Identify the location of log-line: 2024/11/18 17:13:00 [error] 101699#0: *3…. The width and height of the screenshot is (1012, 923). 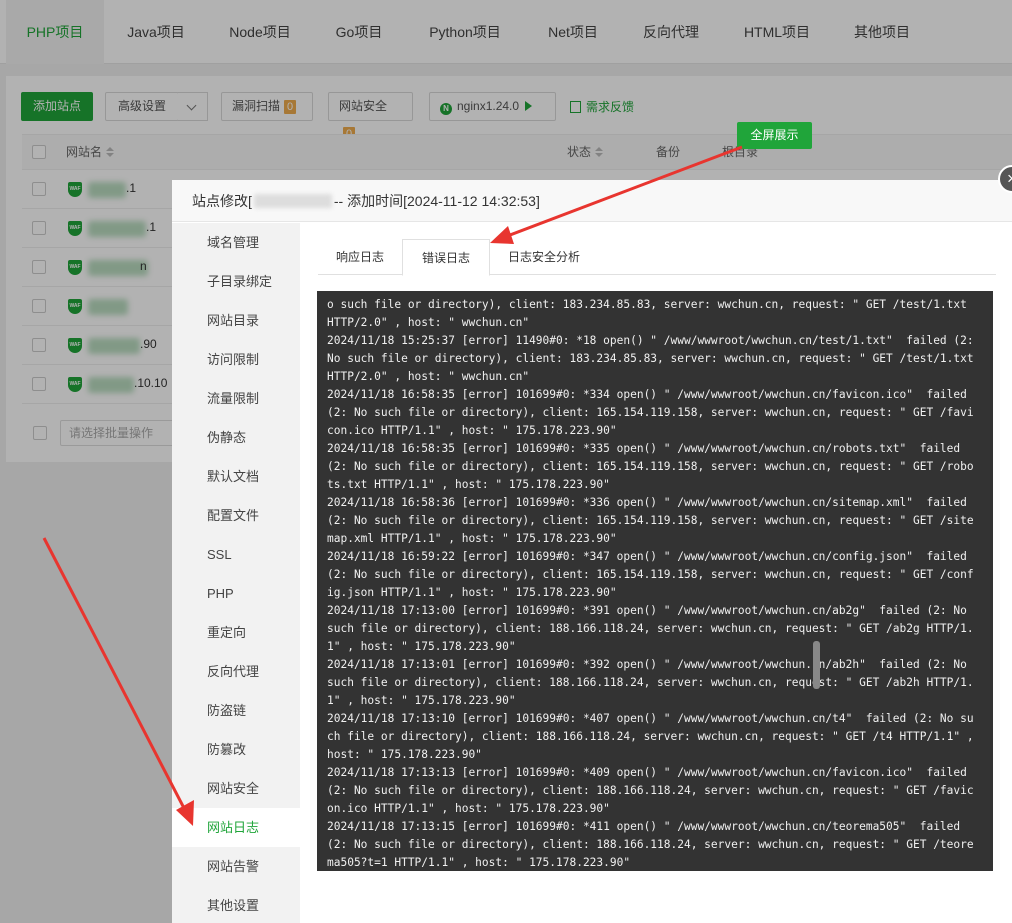
(650, 628).